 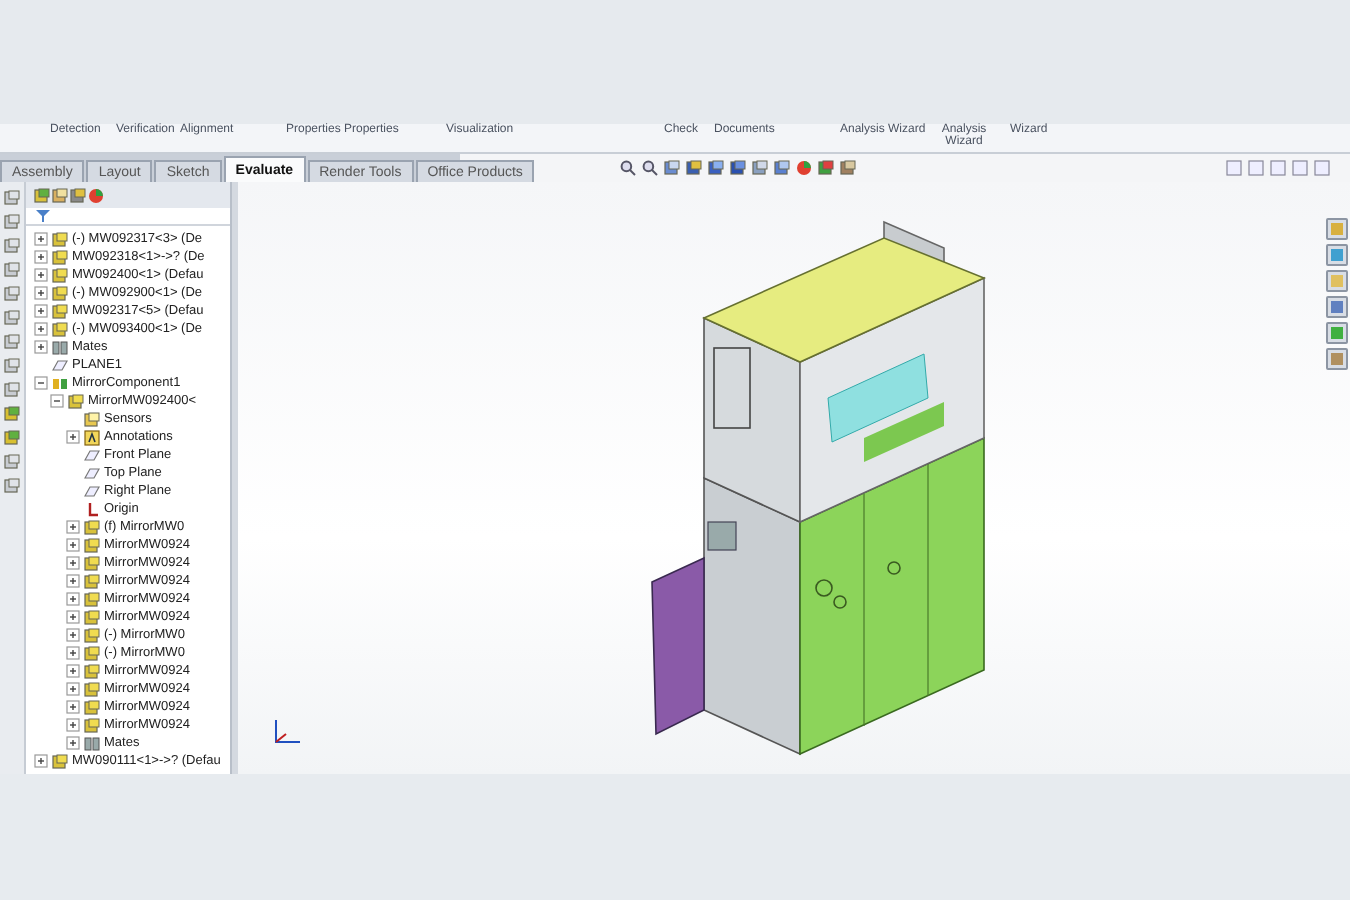 I want to click on cube-icon, so click(x=782, y=168).